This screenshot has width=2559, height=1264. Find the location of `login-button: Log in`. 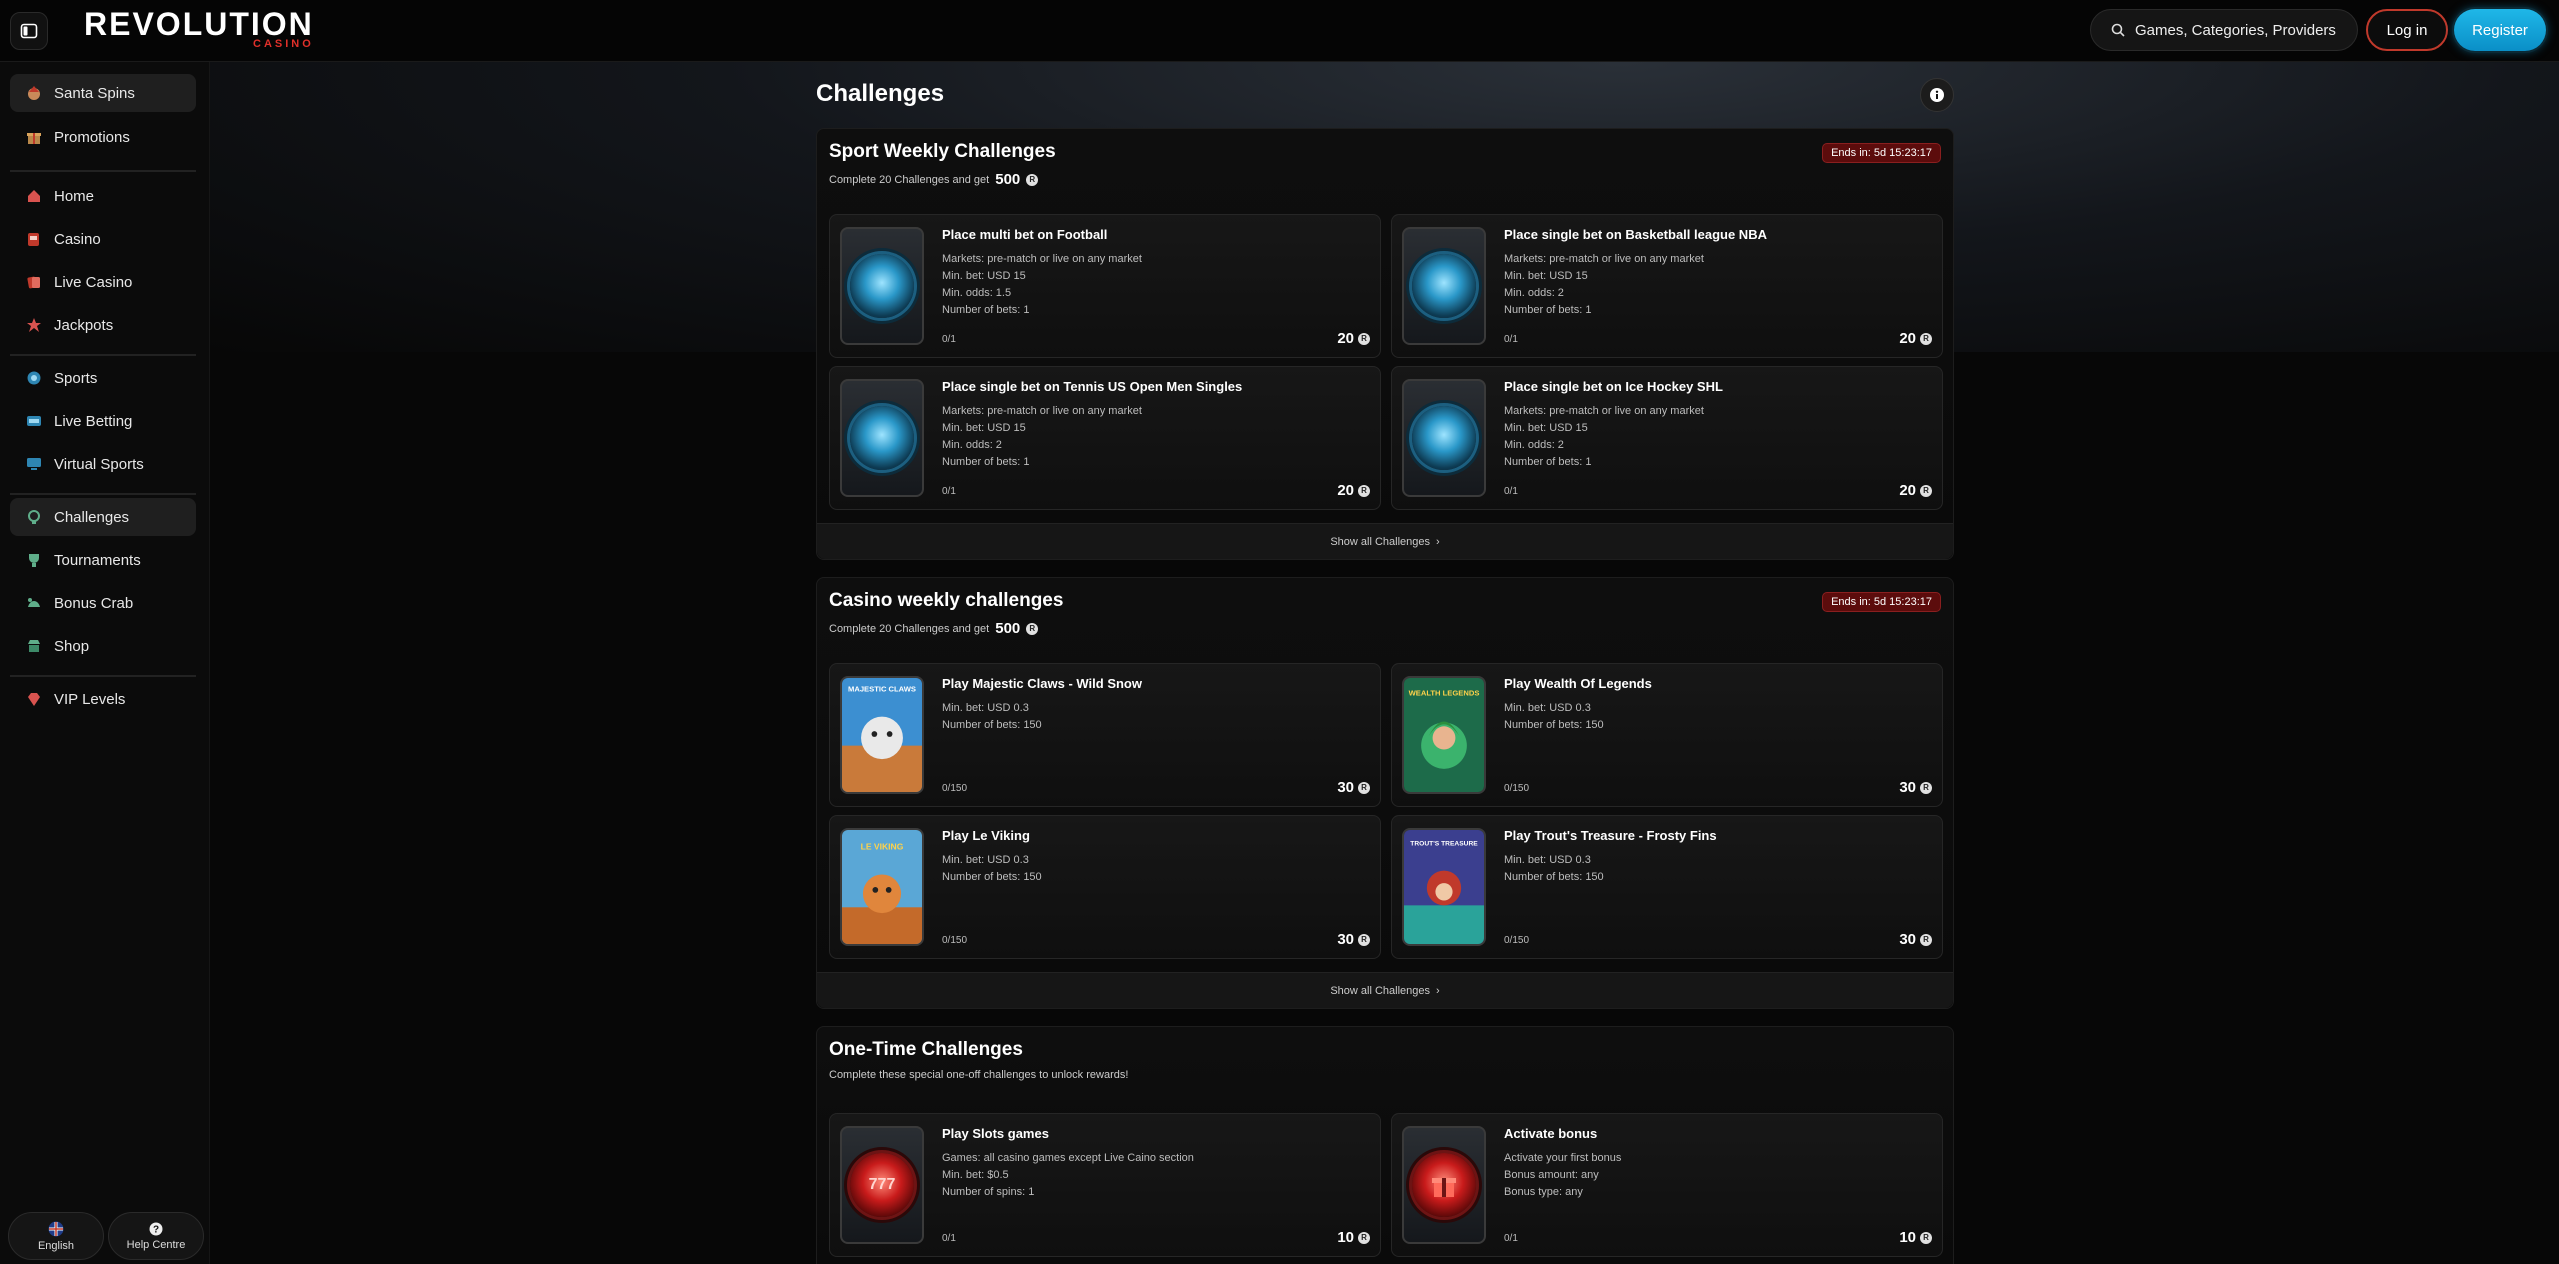

login-button: Log in is located at coordinates (2407, 30).